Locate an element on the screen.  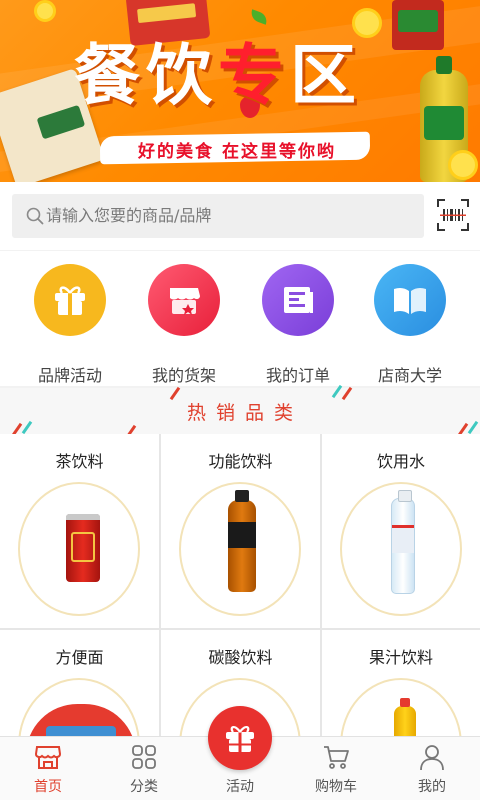
tab-label: 首页 is located at coordinates (48, 787).